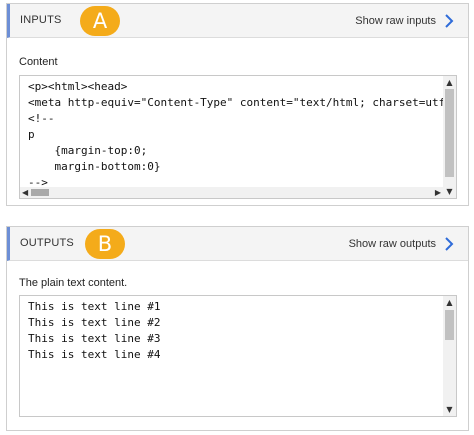 This screenshot has width=474, height=435. What do you see at coordinates (231, 192) in the screenshot?
I see `horizontal-scrollbar: ◀ ▶` at bounding box center [231, 192].